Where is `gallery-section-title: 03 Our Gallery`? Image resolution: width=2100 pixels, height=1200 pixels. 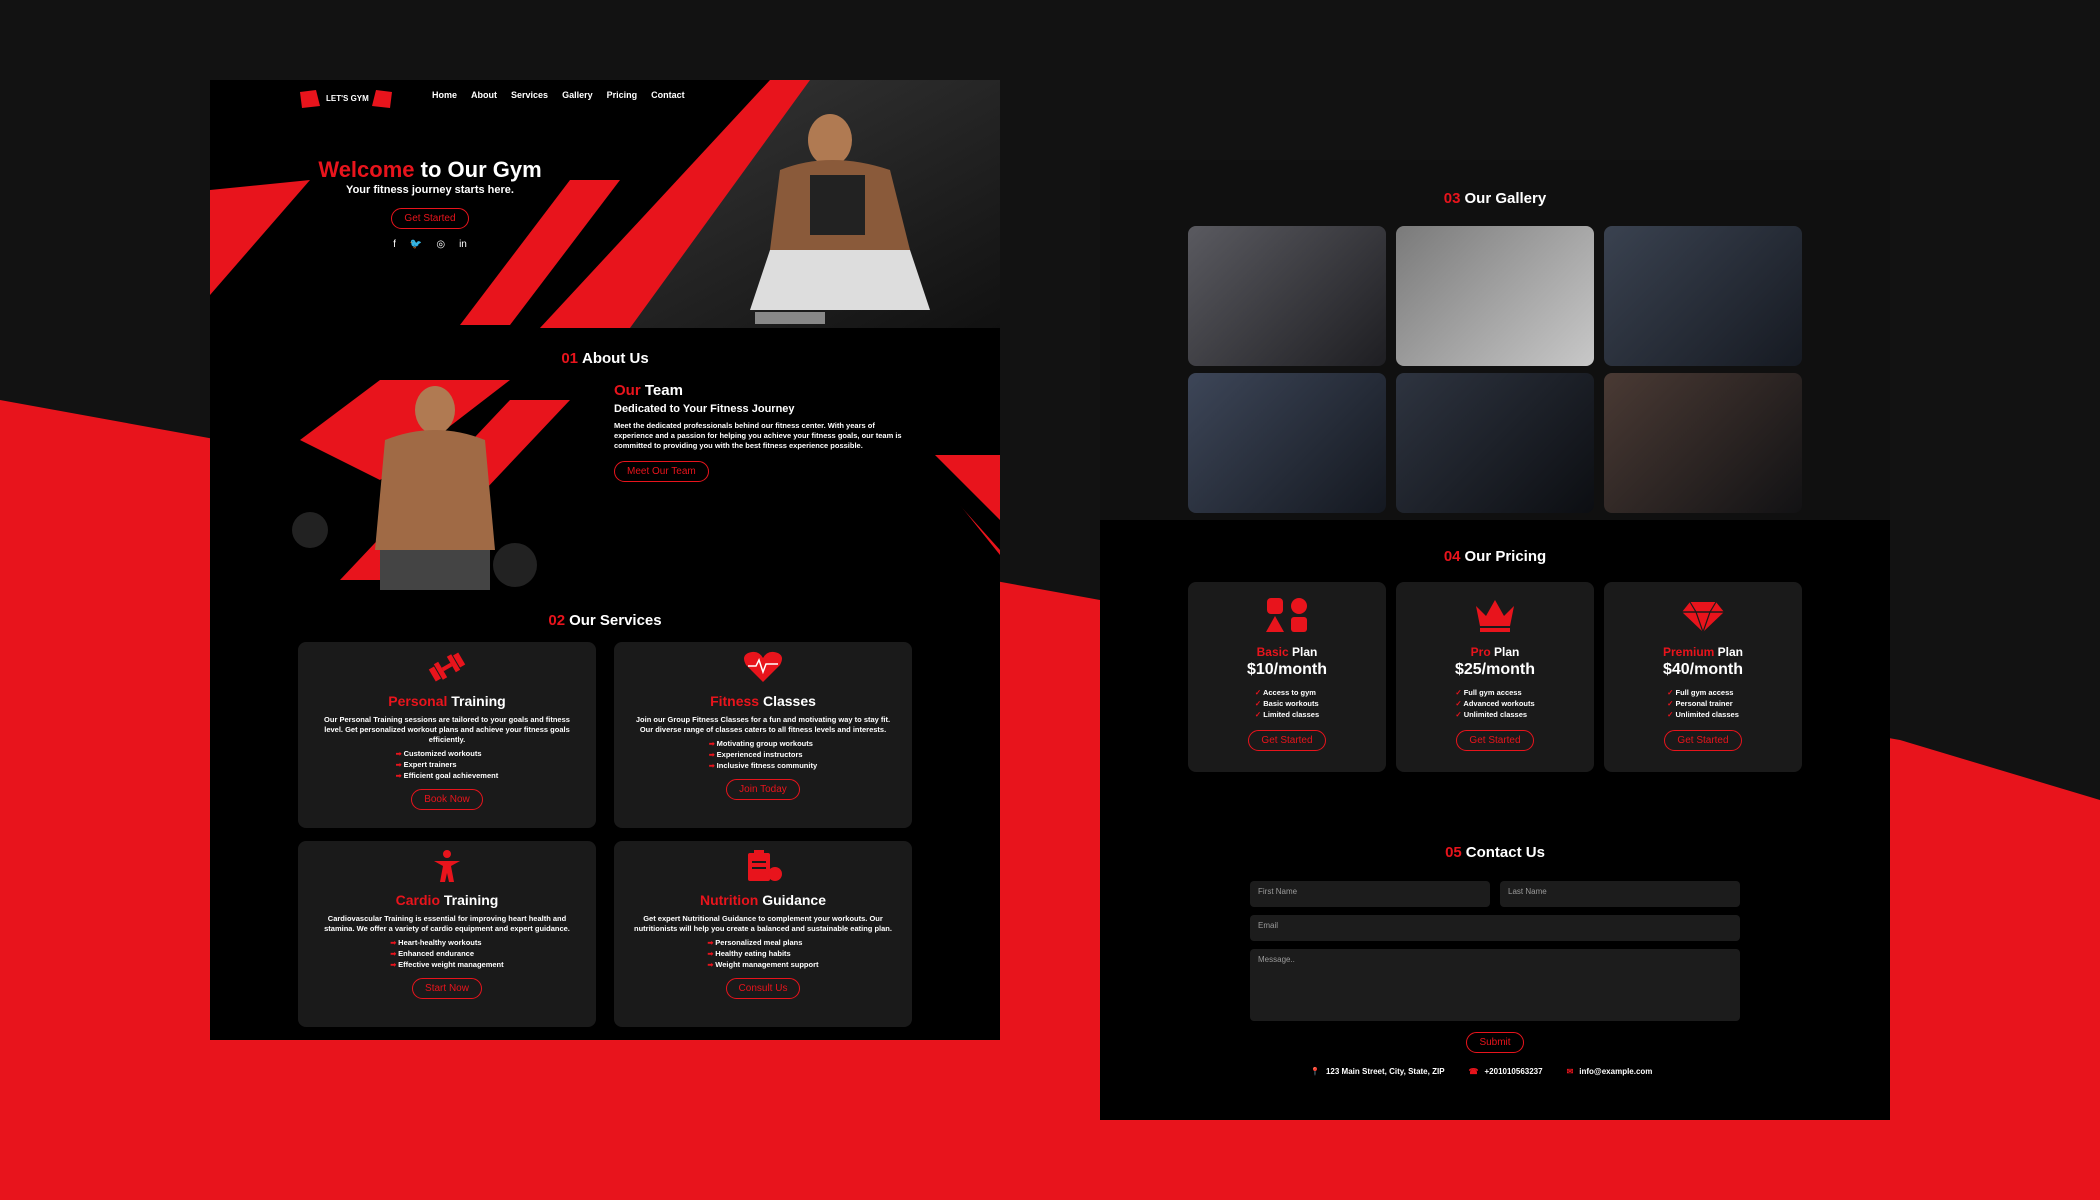
gallery-section-title: 03 Our Gallery is located at coordinates (1495, 198).